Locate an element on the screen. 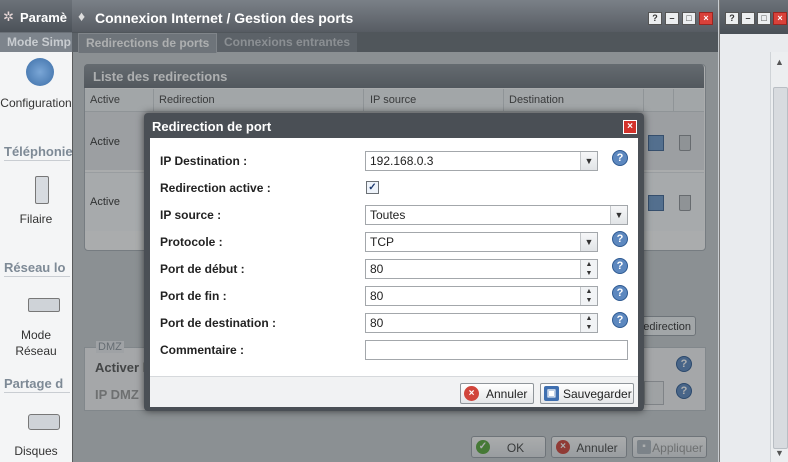  settings-icon: ✲ is located at coordinates (8, 16).